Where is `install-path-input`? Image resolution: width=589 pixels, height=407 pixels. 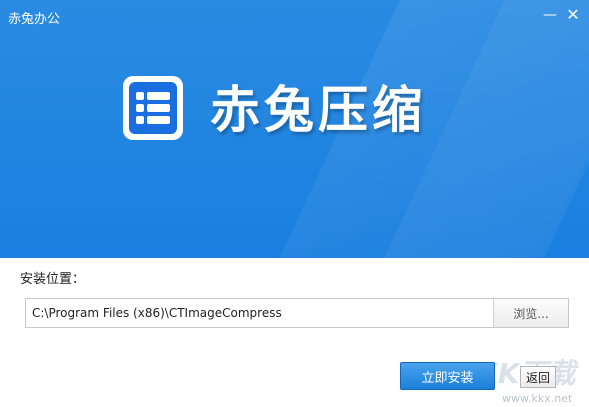 install-path-input is located at coordinates (259, 313).